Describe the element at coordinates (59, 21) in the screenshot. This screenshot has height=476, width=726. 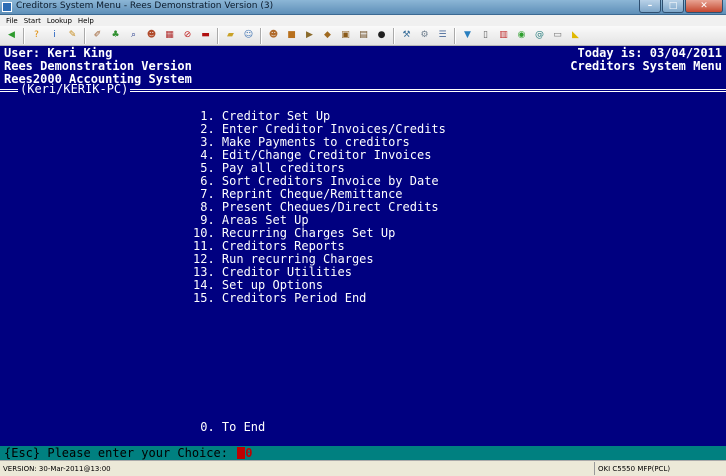
I see `menu-lookup: Lookup` at that location.